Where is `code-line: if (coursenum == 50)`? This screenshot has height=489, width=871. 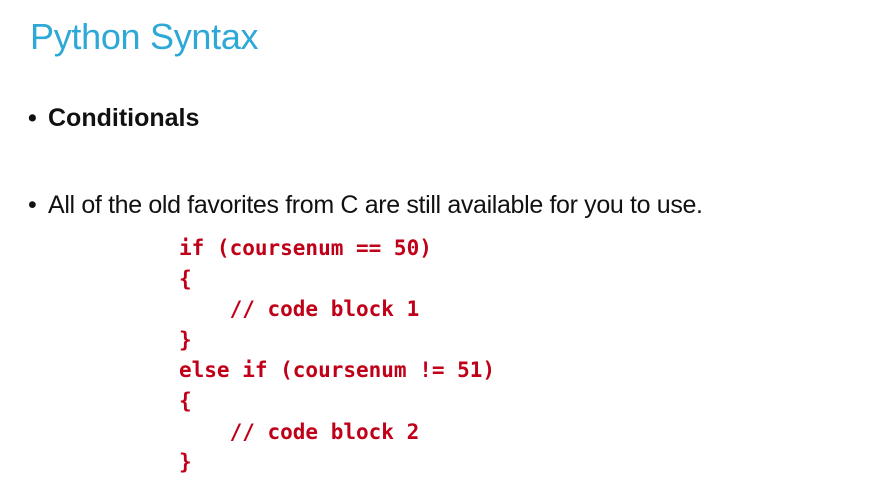
code-line: if (coursenum == 50) is located at coordinates (305, 248).